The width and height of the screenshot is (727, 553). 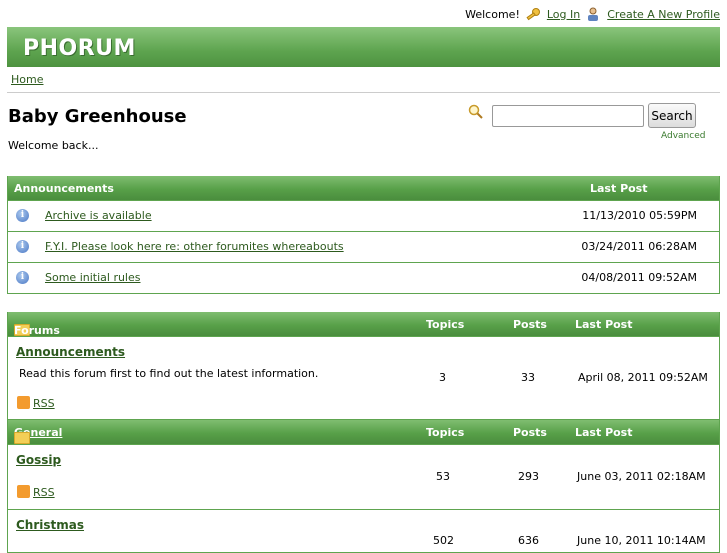 I want to click on forum-posts: 293, so click(x=528, y=476).